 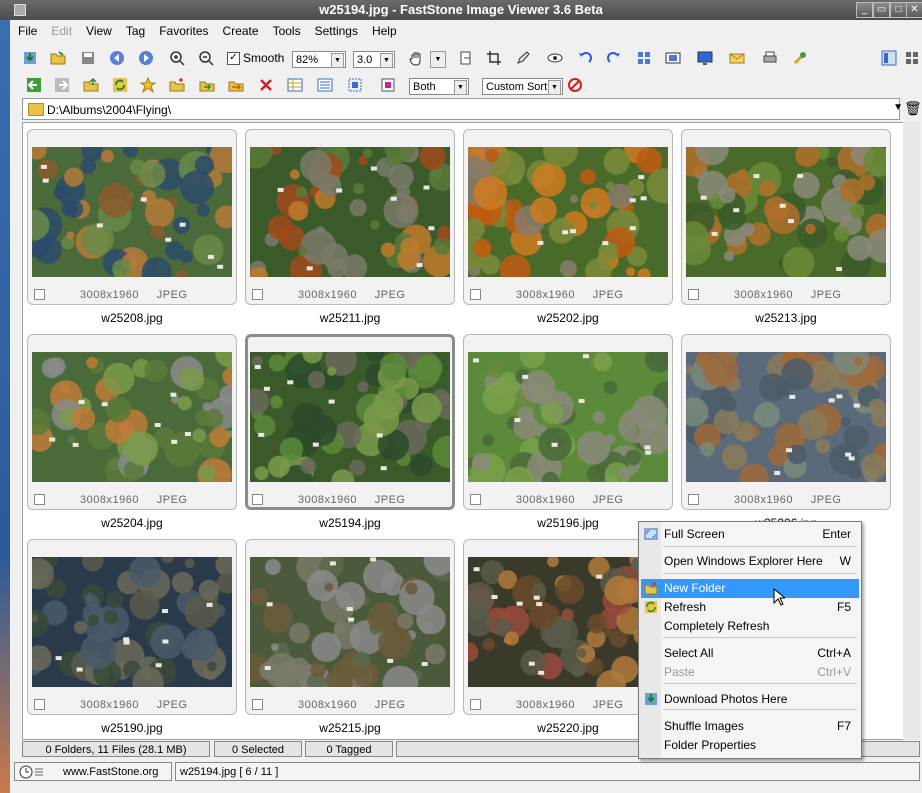 I want to click on menu-file: File, so click(x=26, y=30).